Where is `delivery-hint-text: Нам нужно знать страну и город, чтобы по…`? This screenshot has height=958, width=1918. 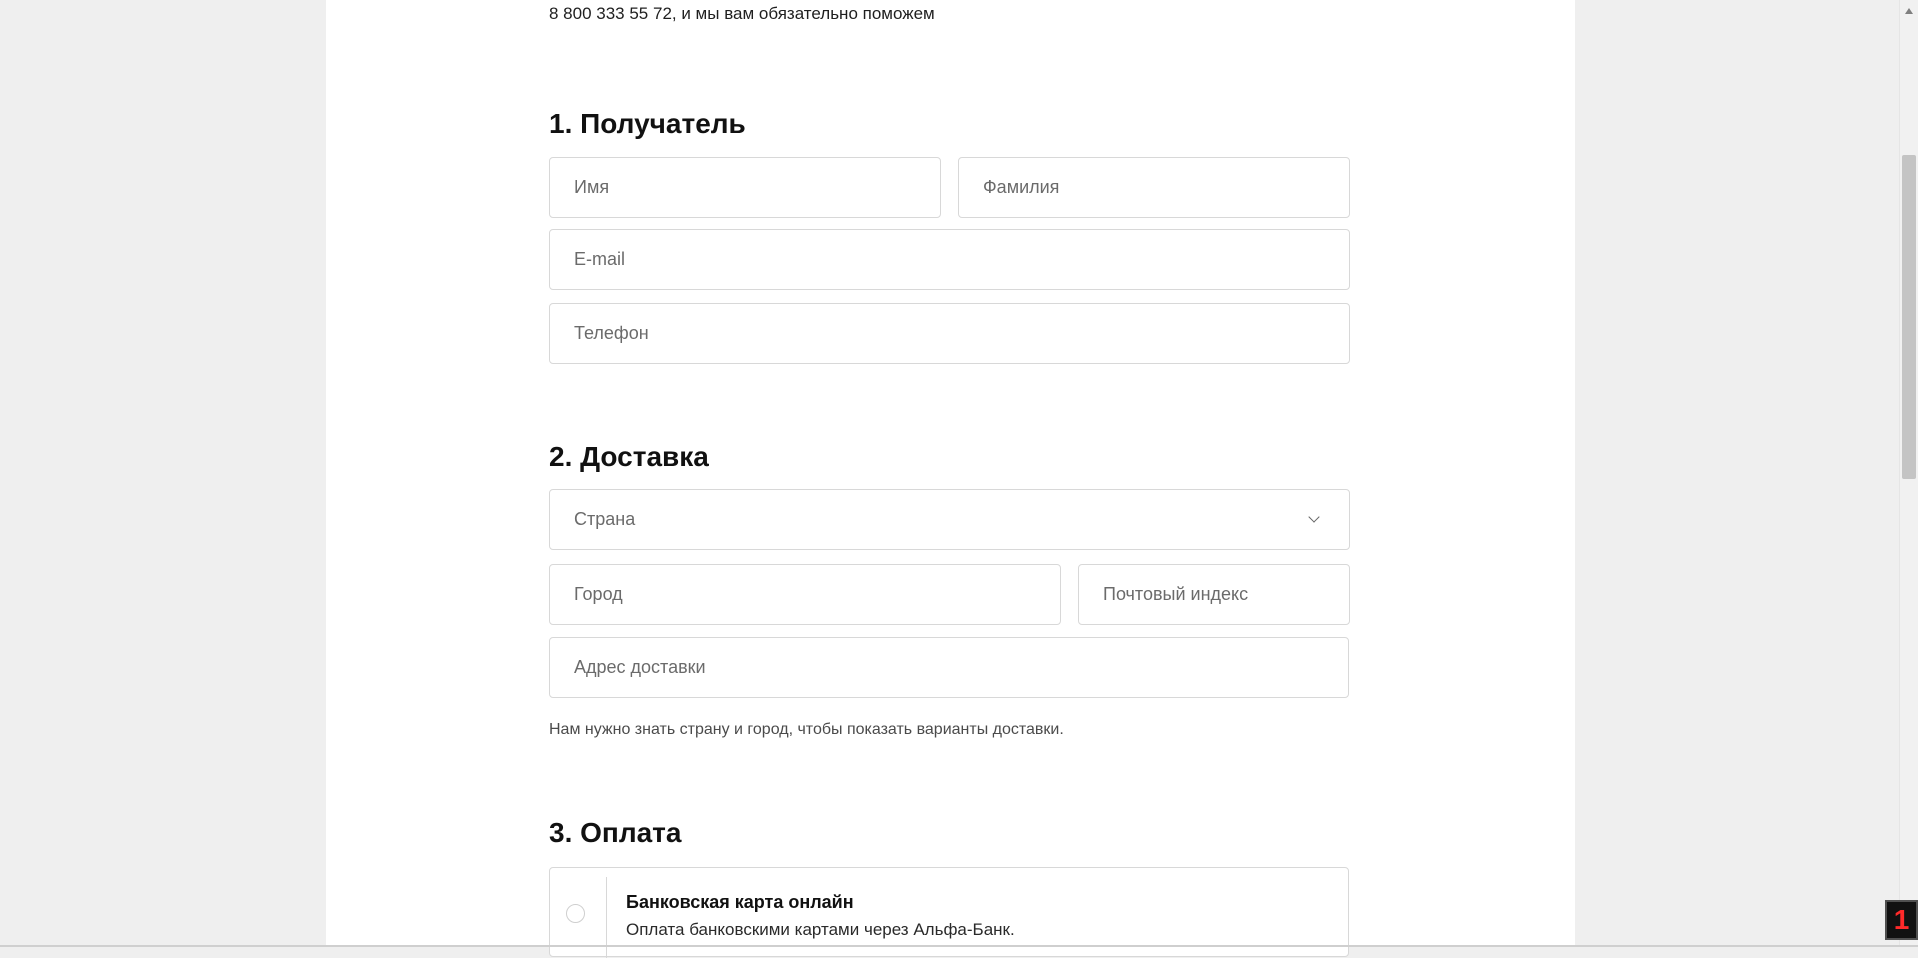 delivery-hint-text: Нам нужно знать страну и город, чтобы по… is located at coordinates (806, 729).